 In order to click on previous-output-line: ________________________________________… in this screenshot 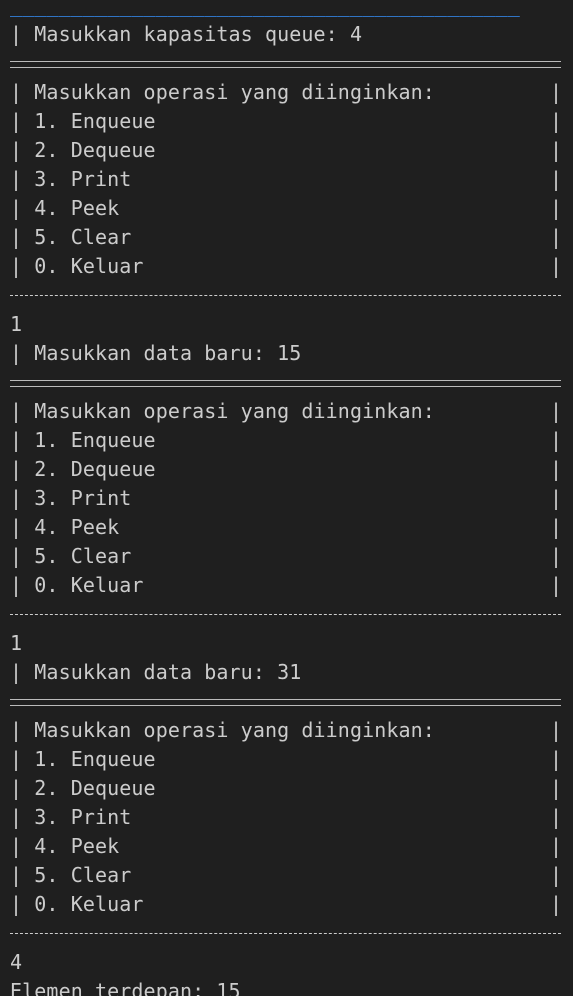, I will do `click(265, 8)`.